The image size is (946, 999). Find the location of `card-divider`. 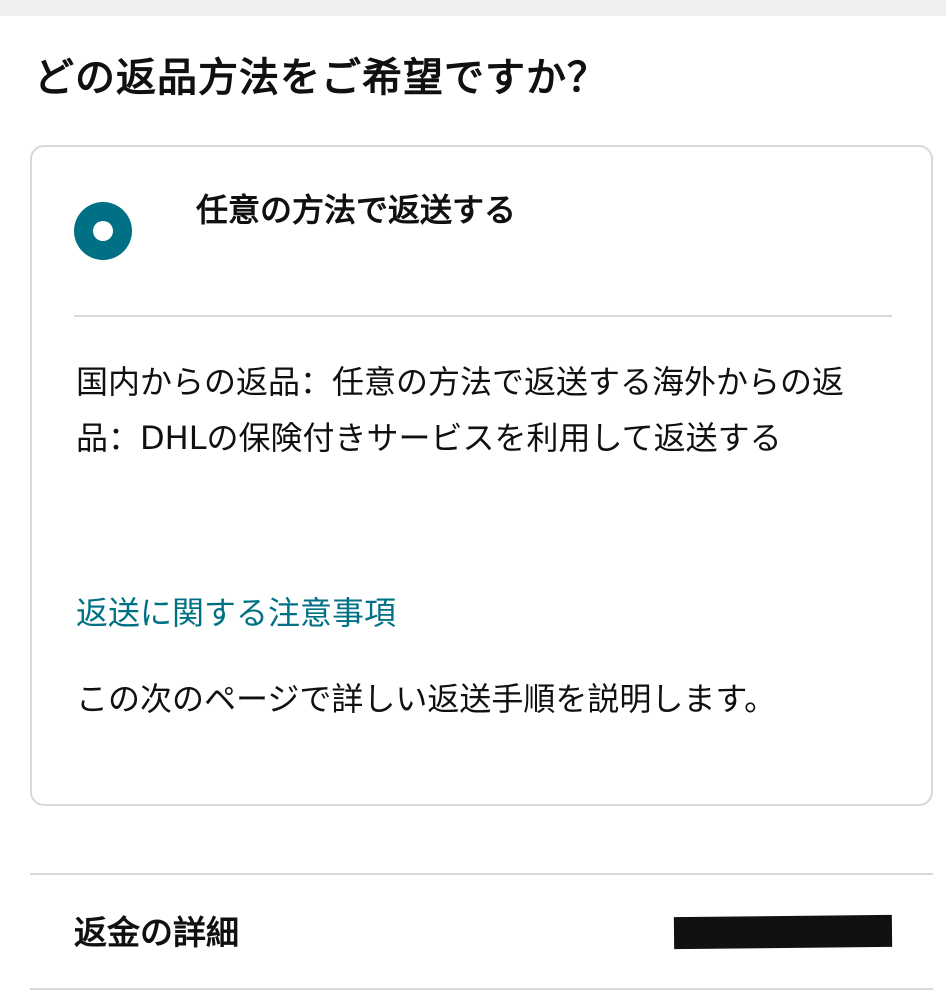

card-divider is located at coordinates (483, 316).